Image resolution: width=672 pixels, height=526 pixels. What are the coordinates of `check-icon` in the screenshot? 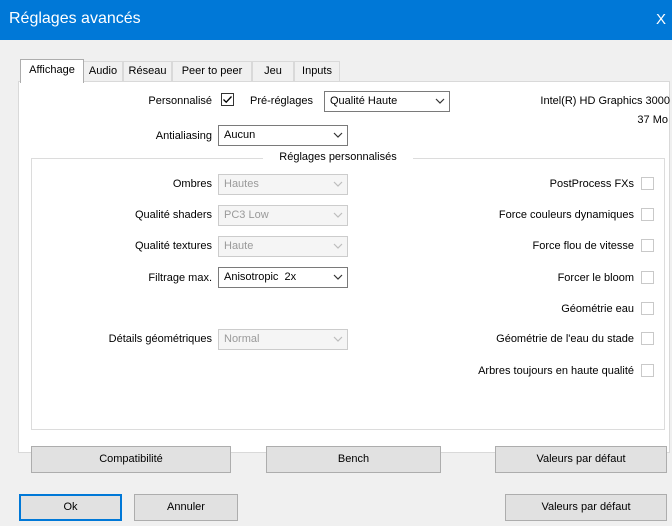 It's located at (227, 100).